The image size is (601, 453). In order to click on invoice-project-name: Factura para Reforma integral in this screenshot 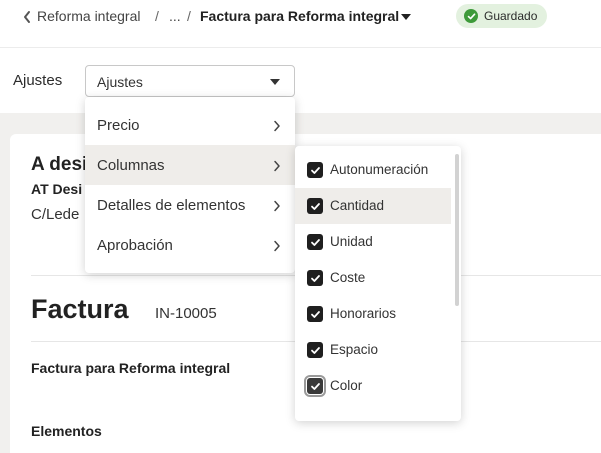, I will do `click(131, 368)`.